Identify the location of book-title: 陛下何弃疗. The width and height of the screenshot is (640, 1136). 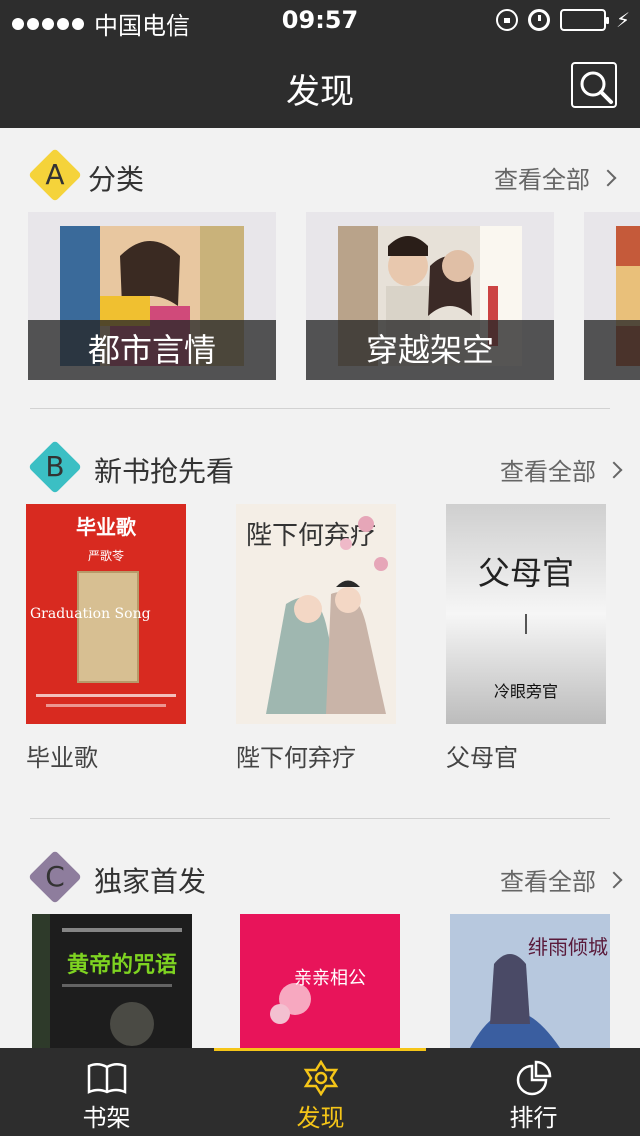
(296, 755).